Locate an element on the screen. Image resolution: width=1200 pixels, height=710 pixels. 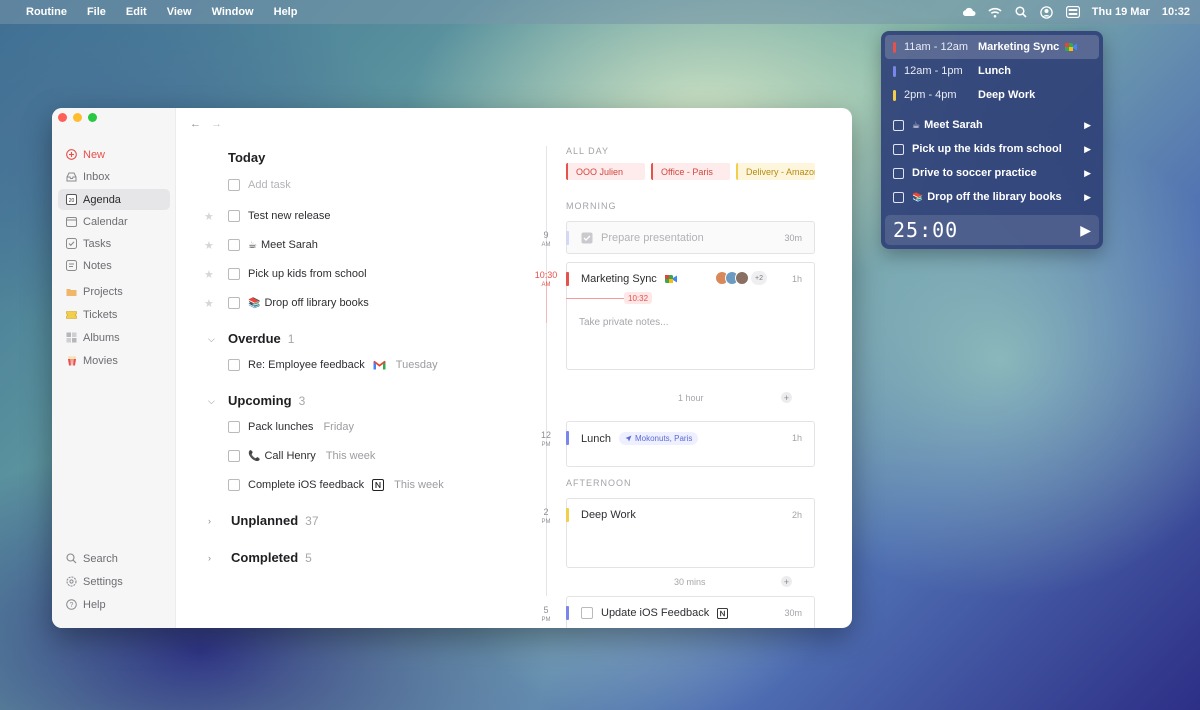
wifi-icon is located at coordinates (995, 12).